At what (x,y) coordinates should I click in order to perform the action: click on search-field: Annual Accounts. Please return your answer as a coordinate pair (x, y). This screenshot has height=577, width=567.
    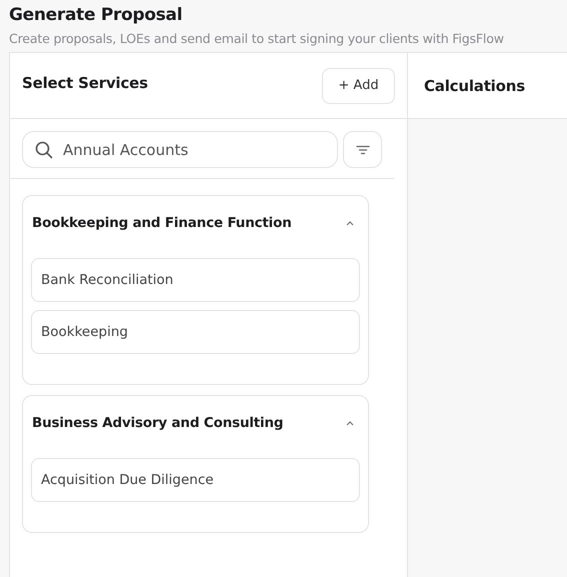
    Looking at the image, I should click on (180, 149).